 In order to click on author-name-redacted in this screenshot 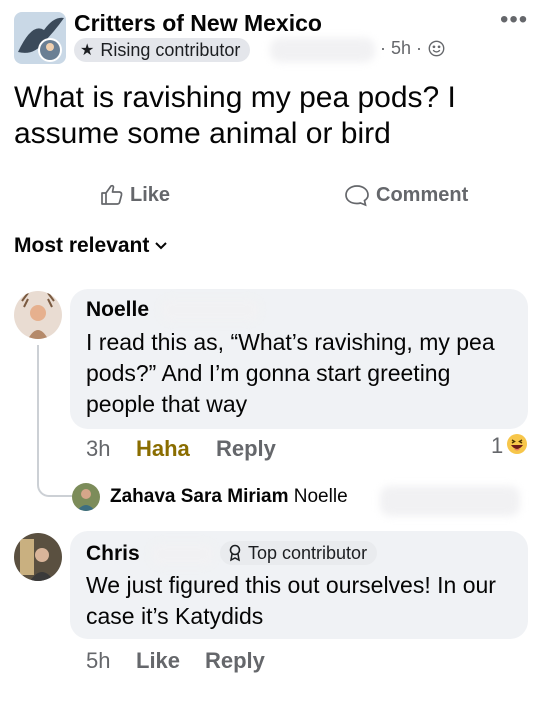, I will do `click(322, 50)`.